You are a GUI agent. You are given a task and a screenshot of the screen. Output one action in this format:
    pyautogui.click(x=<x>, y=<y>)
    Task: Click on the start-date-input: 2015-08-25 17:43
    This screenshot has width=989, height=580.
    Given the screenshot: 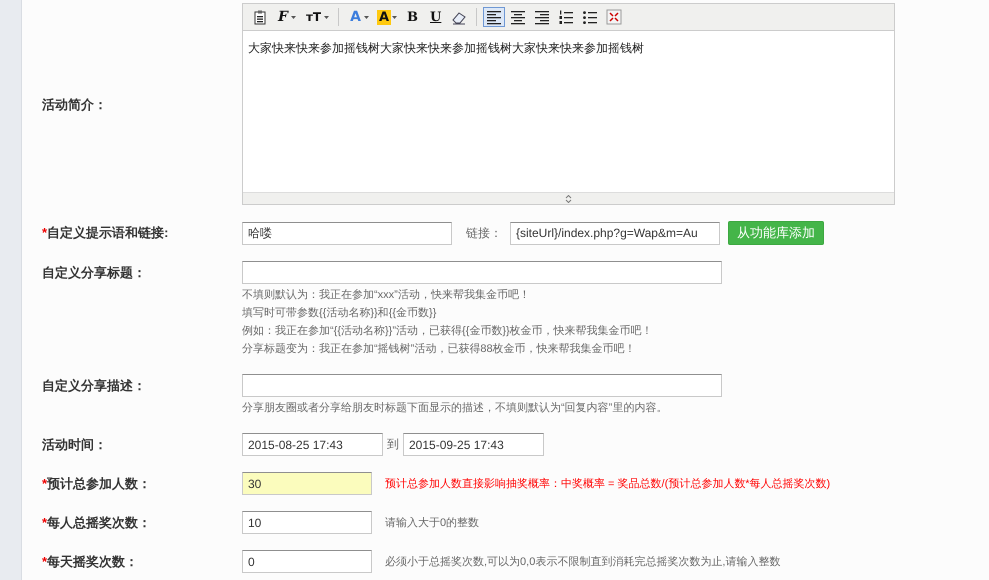 What is the action you would take?
    pyautogui.click(x=312, y=444)
    